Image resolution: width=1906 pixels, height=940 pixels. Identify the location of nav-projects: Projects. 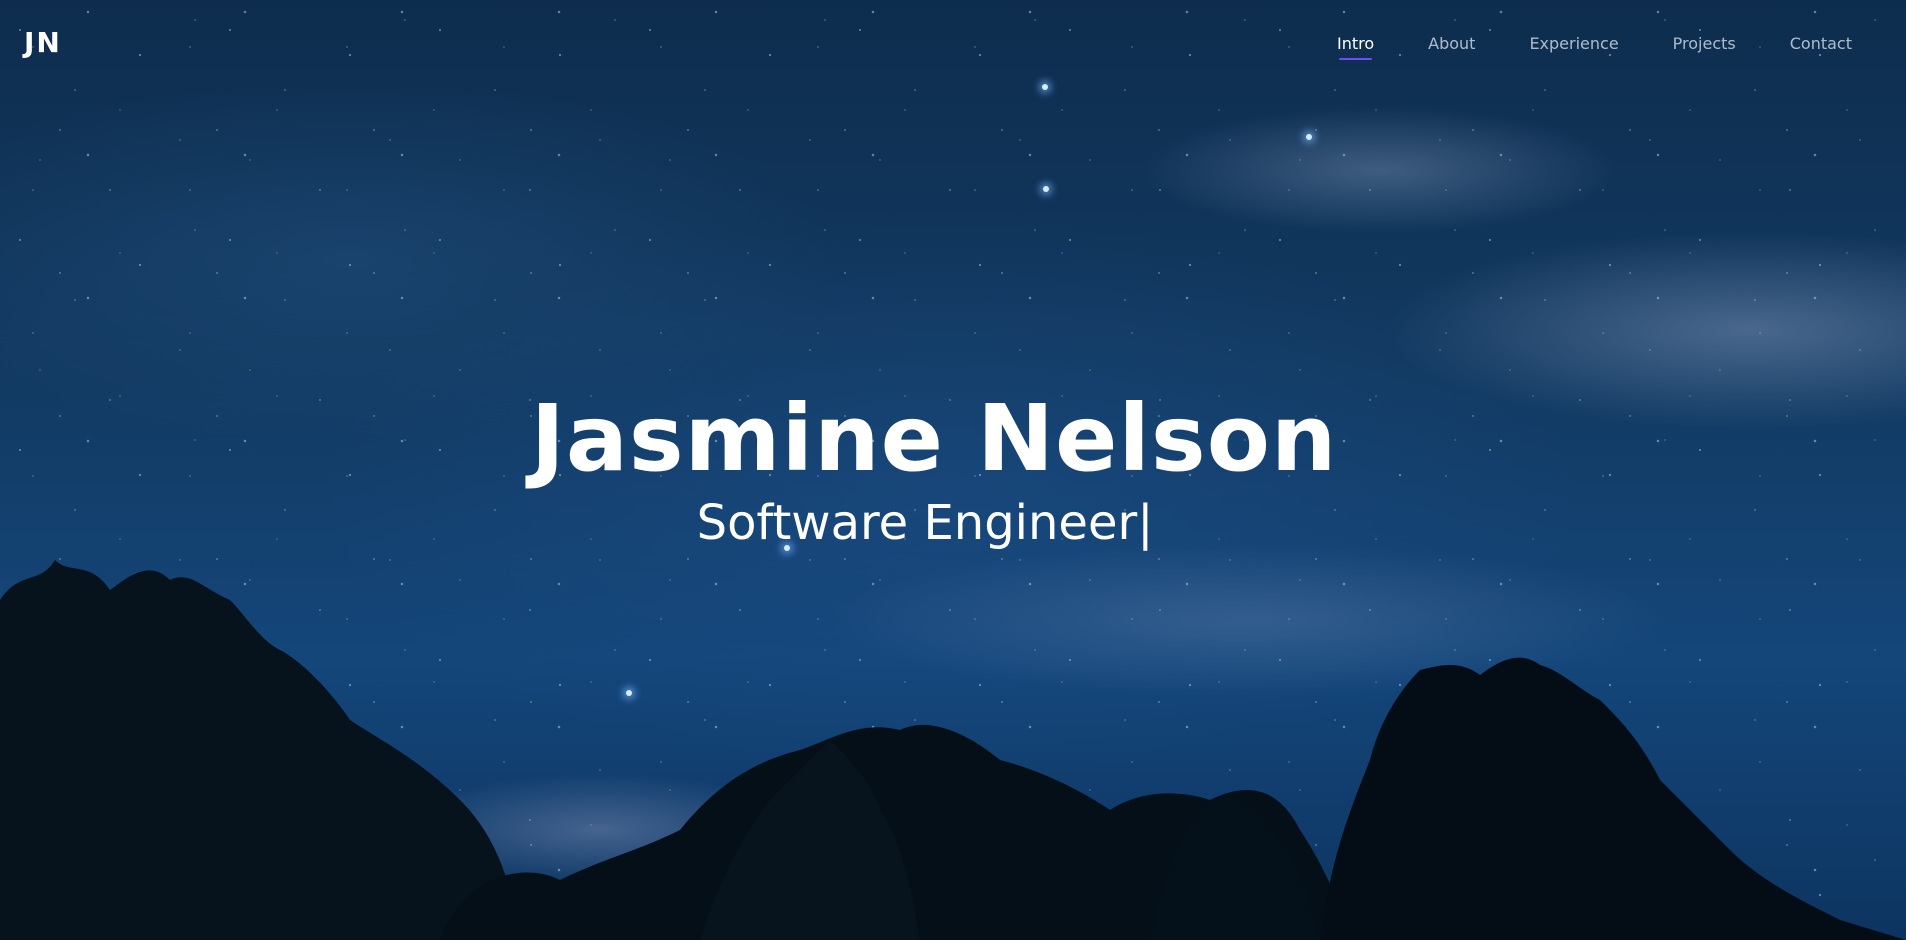
(1704, 43).